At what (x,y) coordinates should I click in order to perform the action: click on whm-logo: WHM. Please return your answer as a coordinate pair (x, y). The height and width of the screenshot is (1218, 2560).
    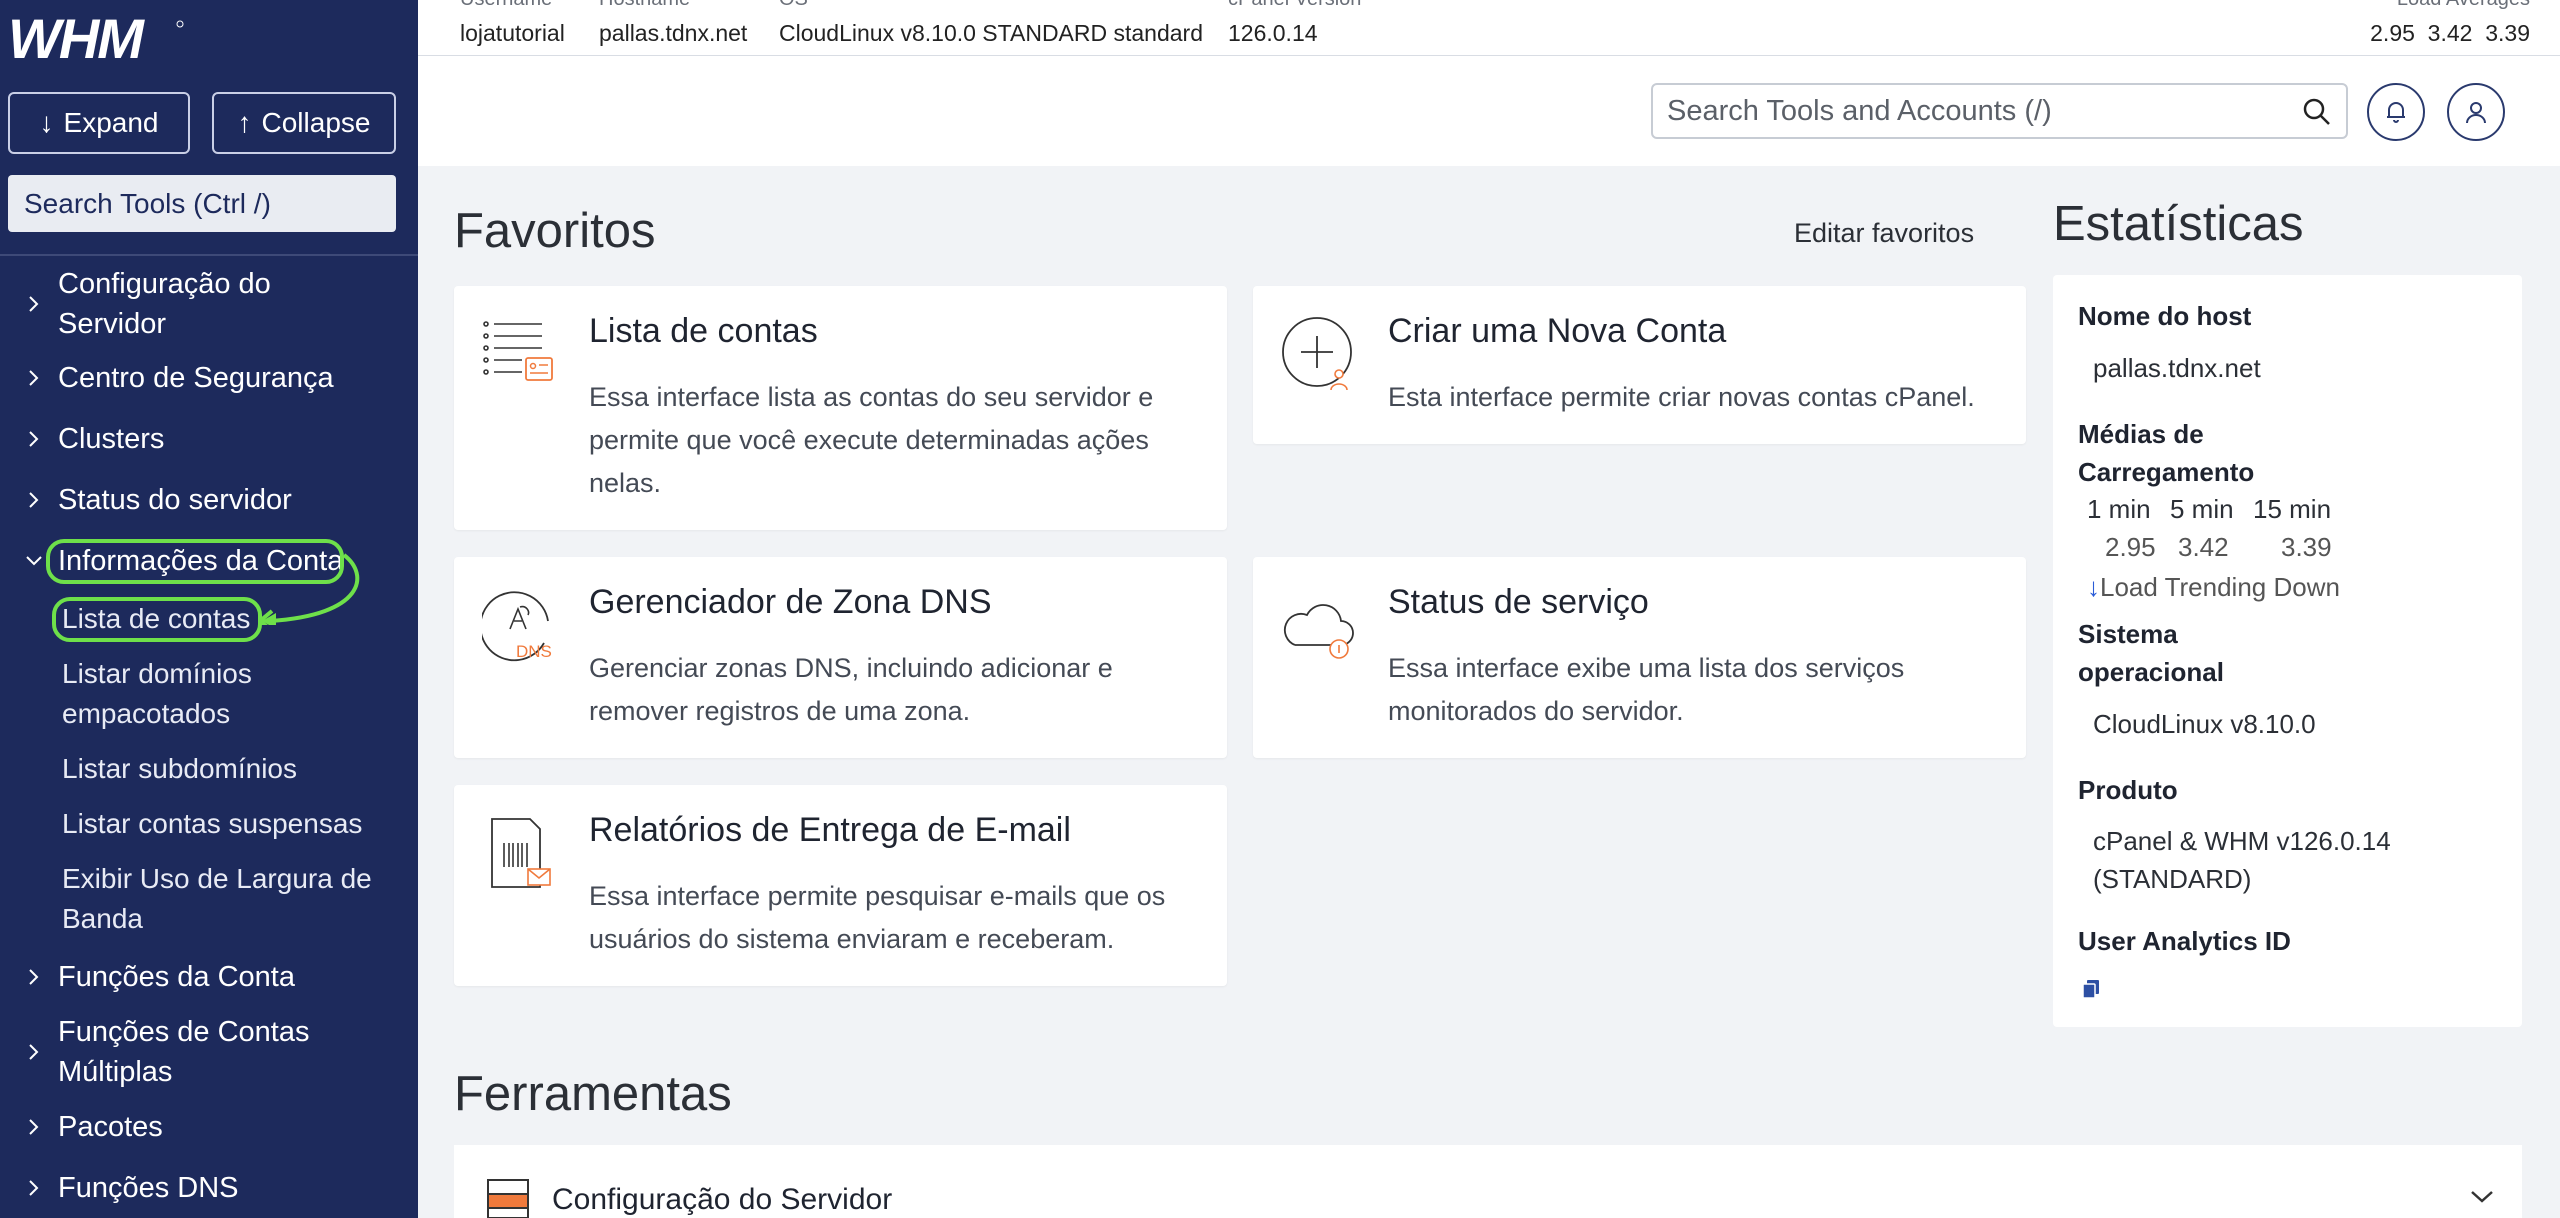
    Looking at the image, I should click on (98, 38).